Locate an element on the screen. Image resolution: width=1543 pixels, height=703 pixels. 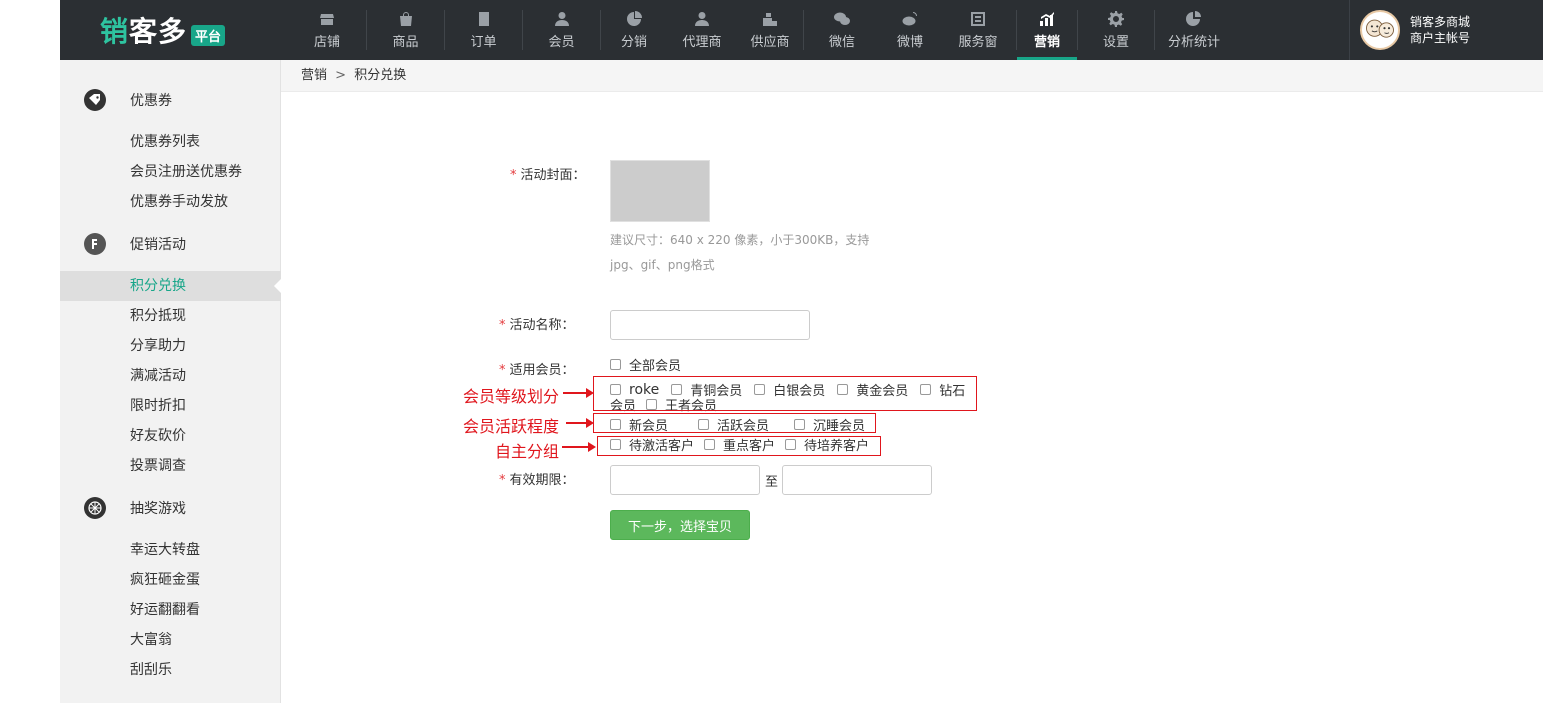
sidebar-item-golden-egg: 疯狂砸金蛋 is located at coordinates (170, 580).